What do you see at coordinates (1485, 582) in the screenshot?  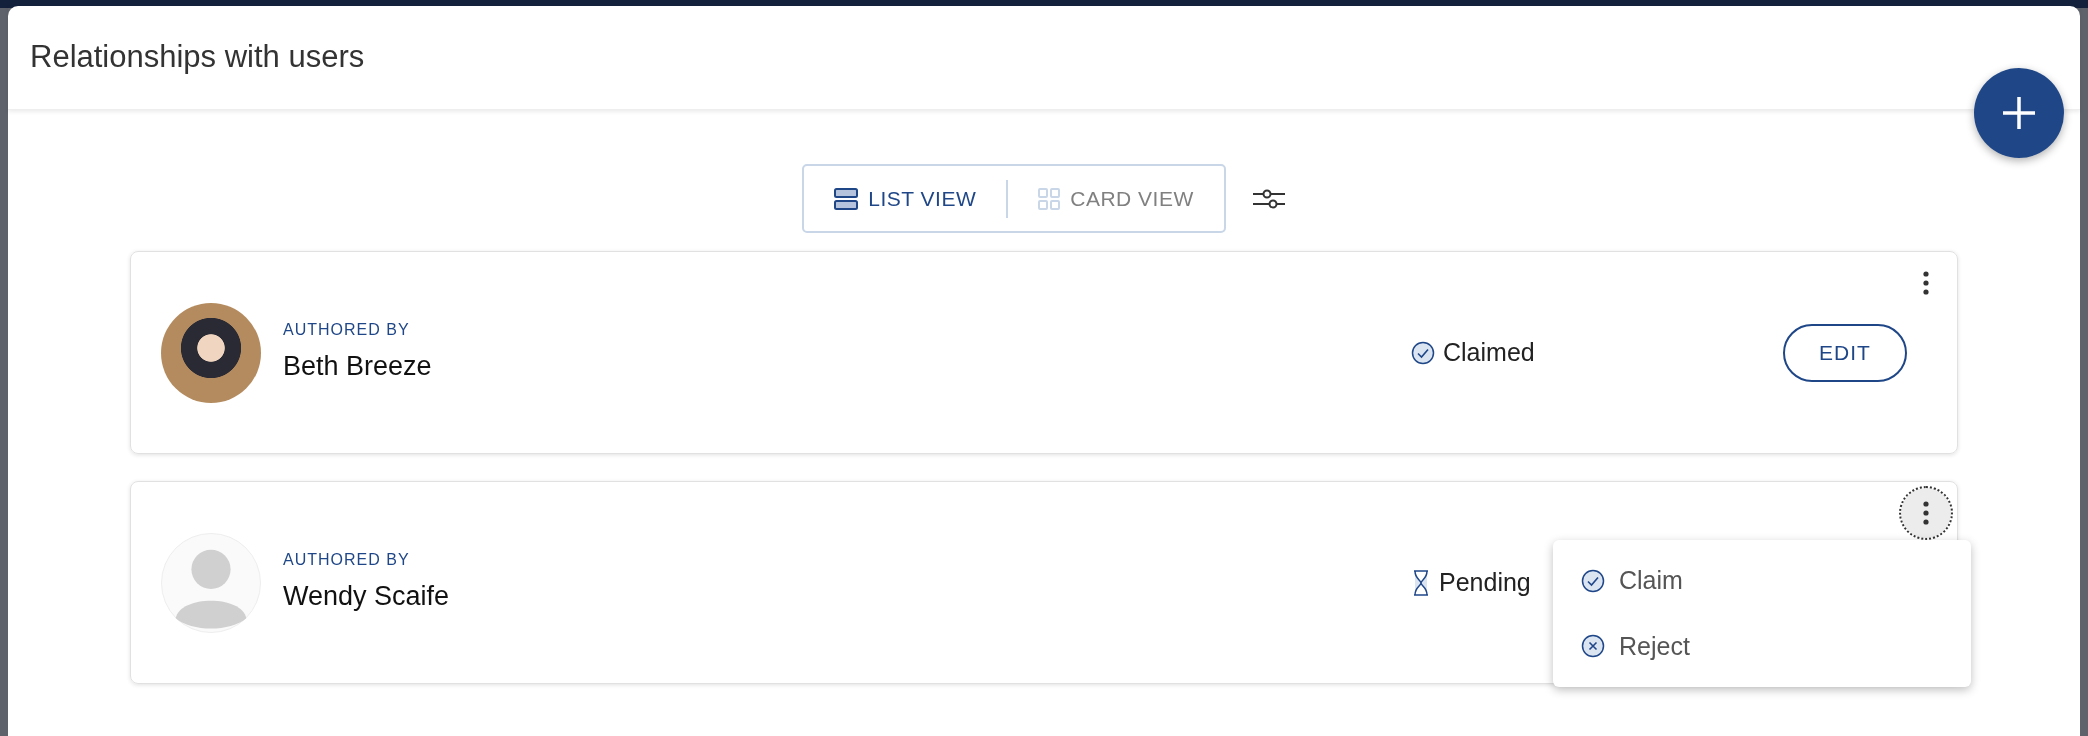 I see `status-text: Pending` at bounding box center [1485, 582].